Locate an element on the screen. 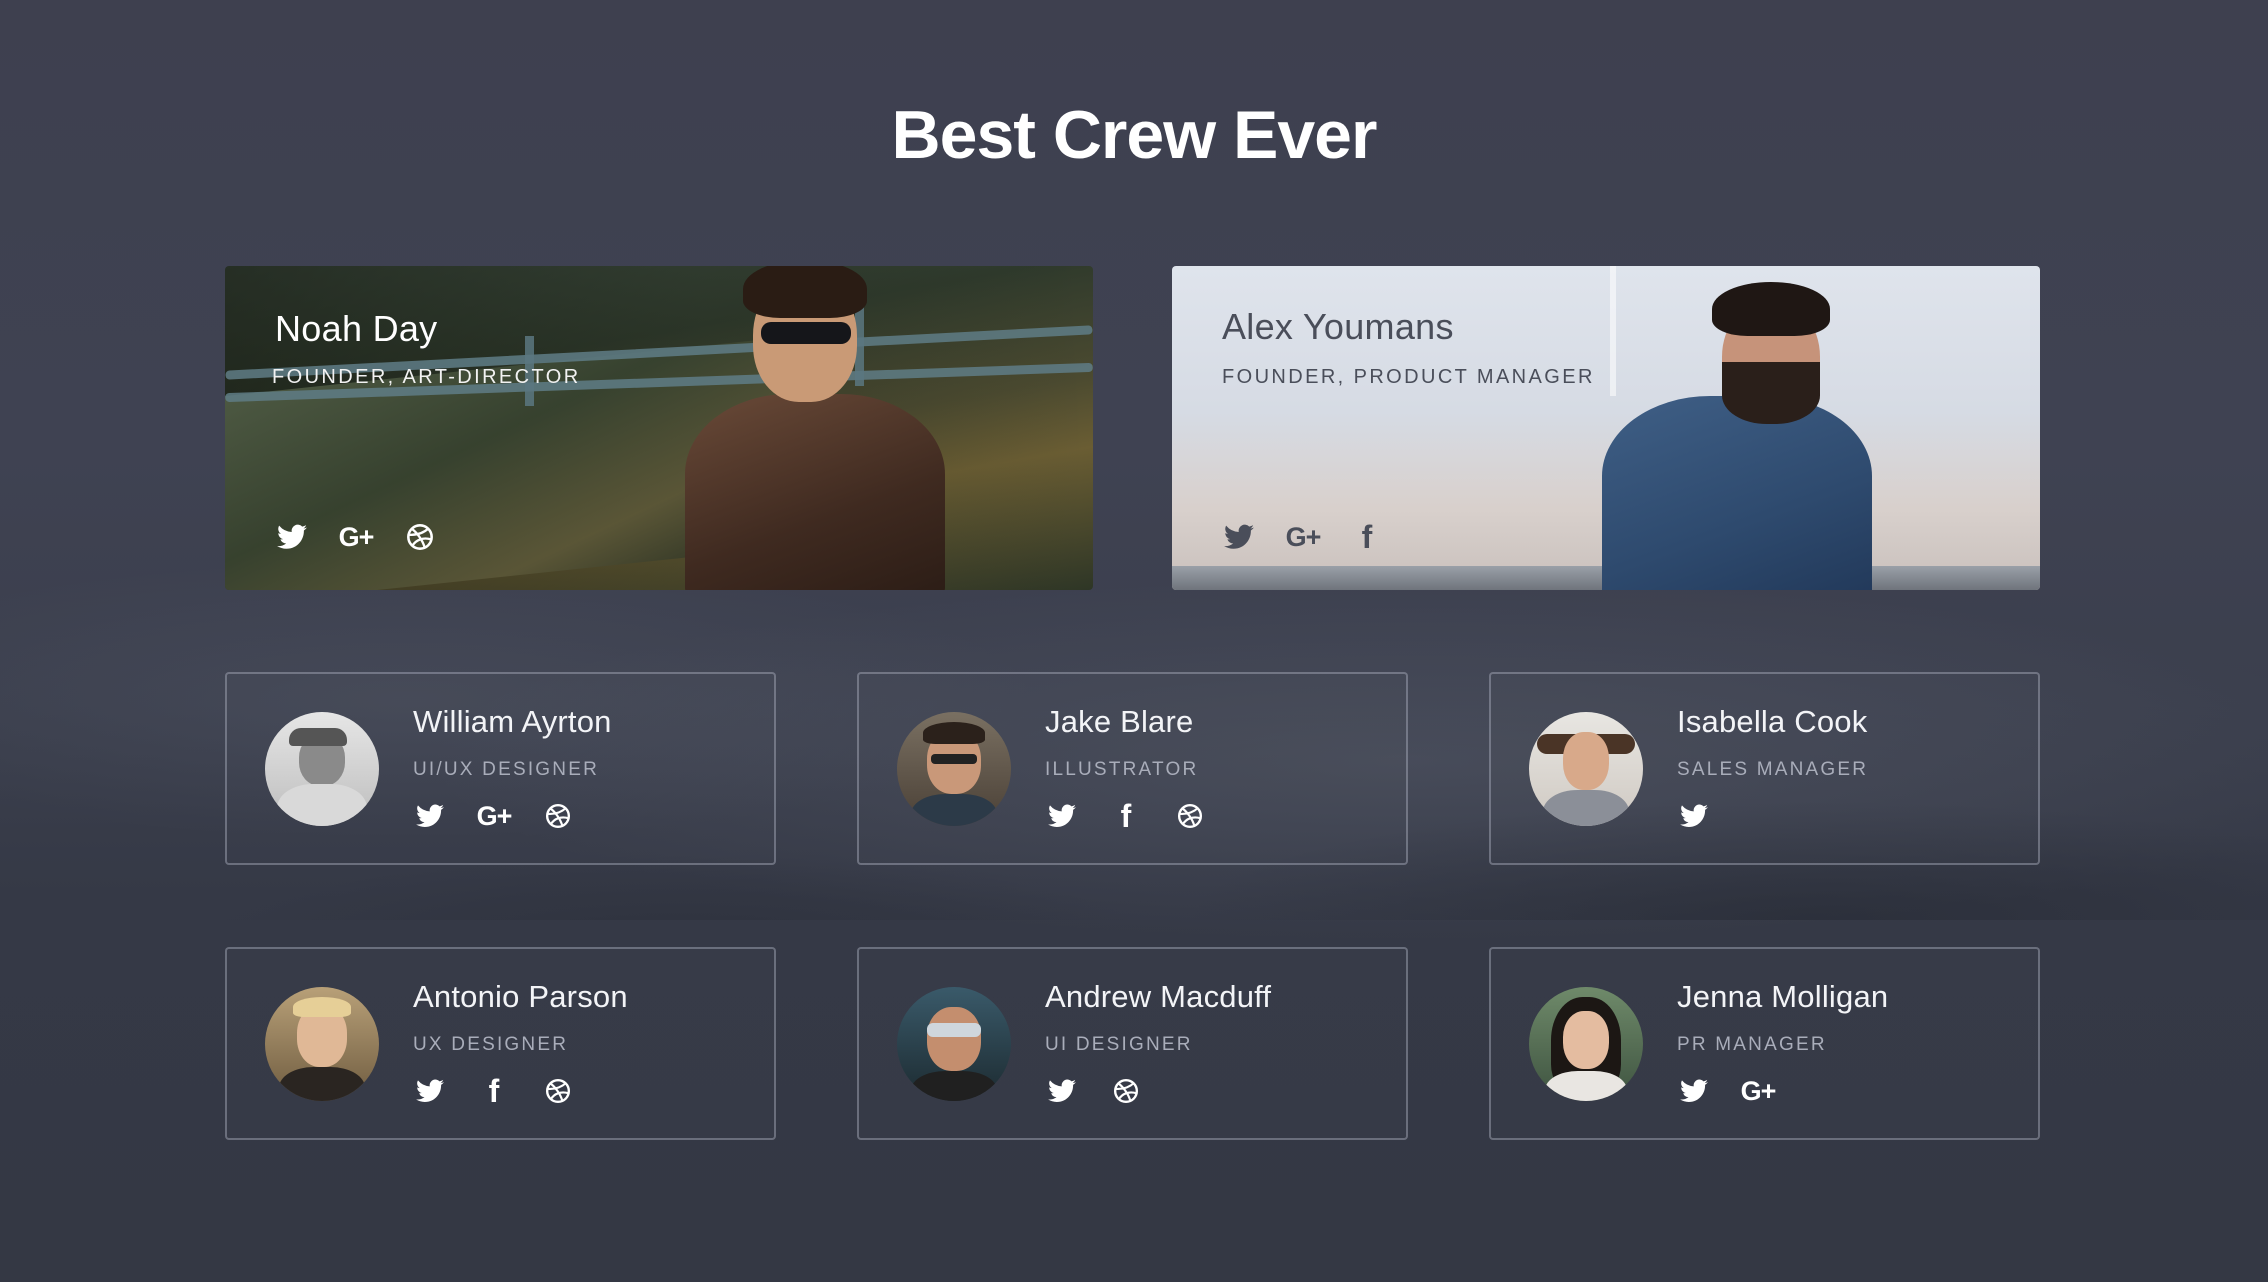  team-card: Isabella Cook SALES MANAGER is located at coordinates (1764, 768).